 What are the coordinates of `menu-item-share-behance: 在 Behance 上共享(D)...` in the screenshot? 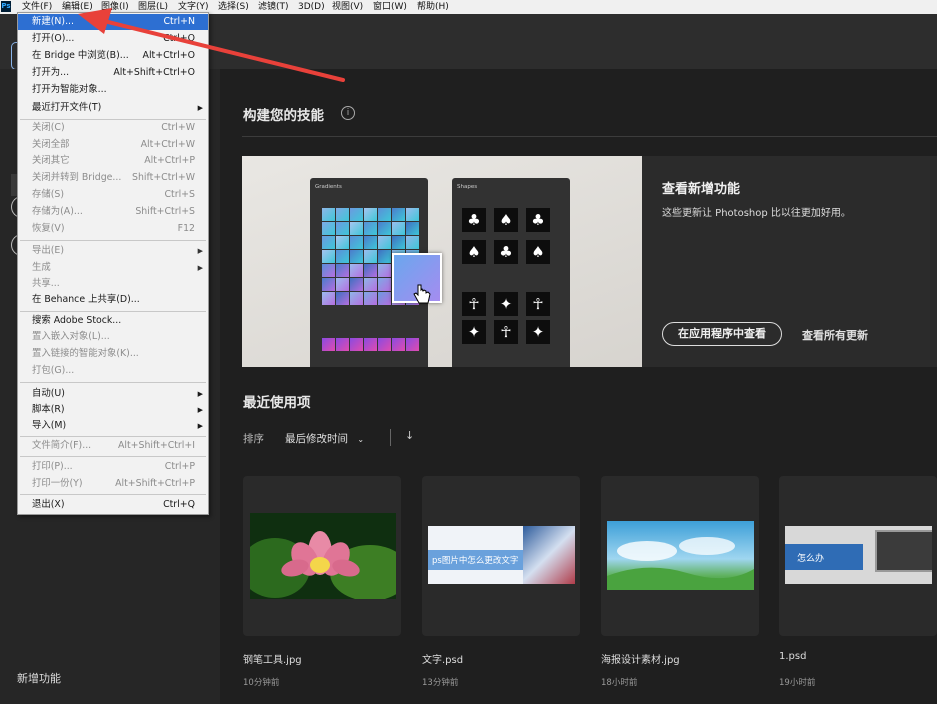 It's located at (113, 300).